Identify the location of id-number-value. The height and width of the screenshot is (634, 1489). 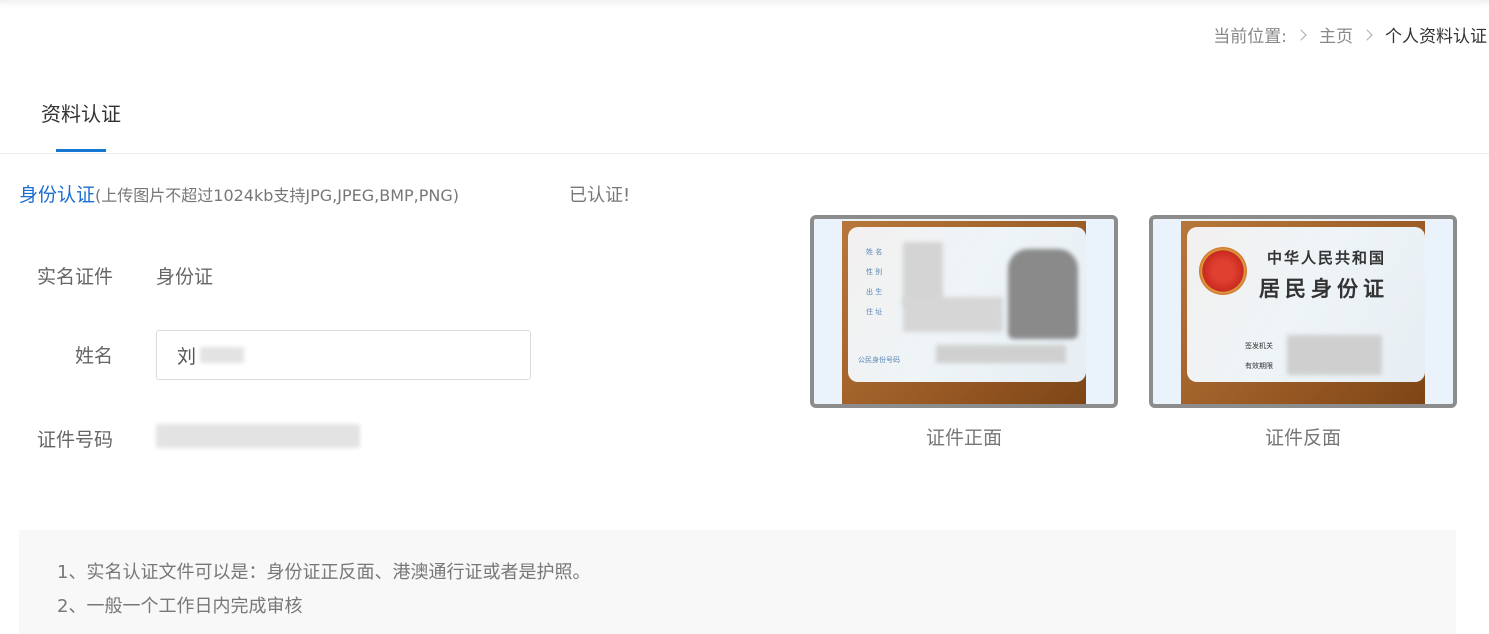
(258, 436).